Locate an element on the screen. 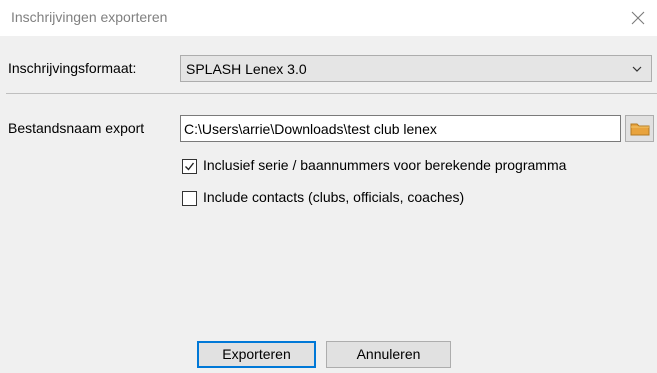 The width and height of the screenshot is (657, 373). cancel-button: Annuleren is located at coordinates (388, 354).